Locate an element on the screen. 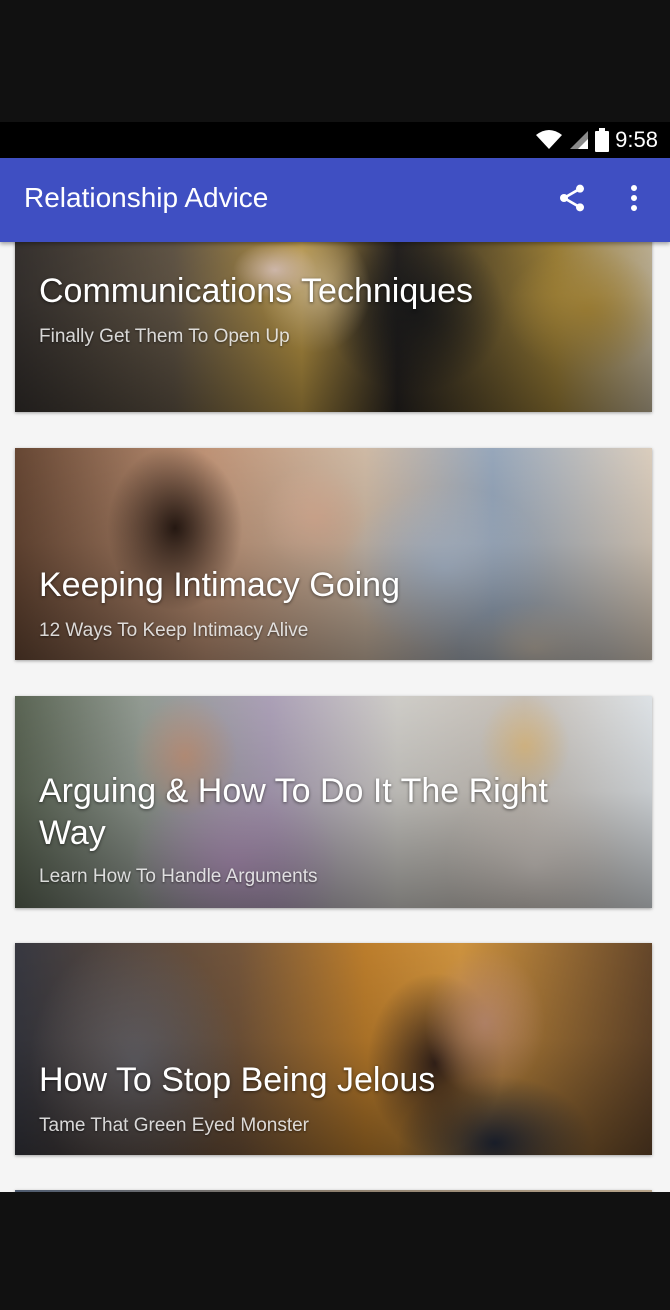 This screenshot has height=1310, width=670. more-vert-icon is located at coordinates (634, 200).